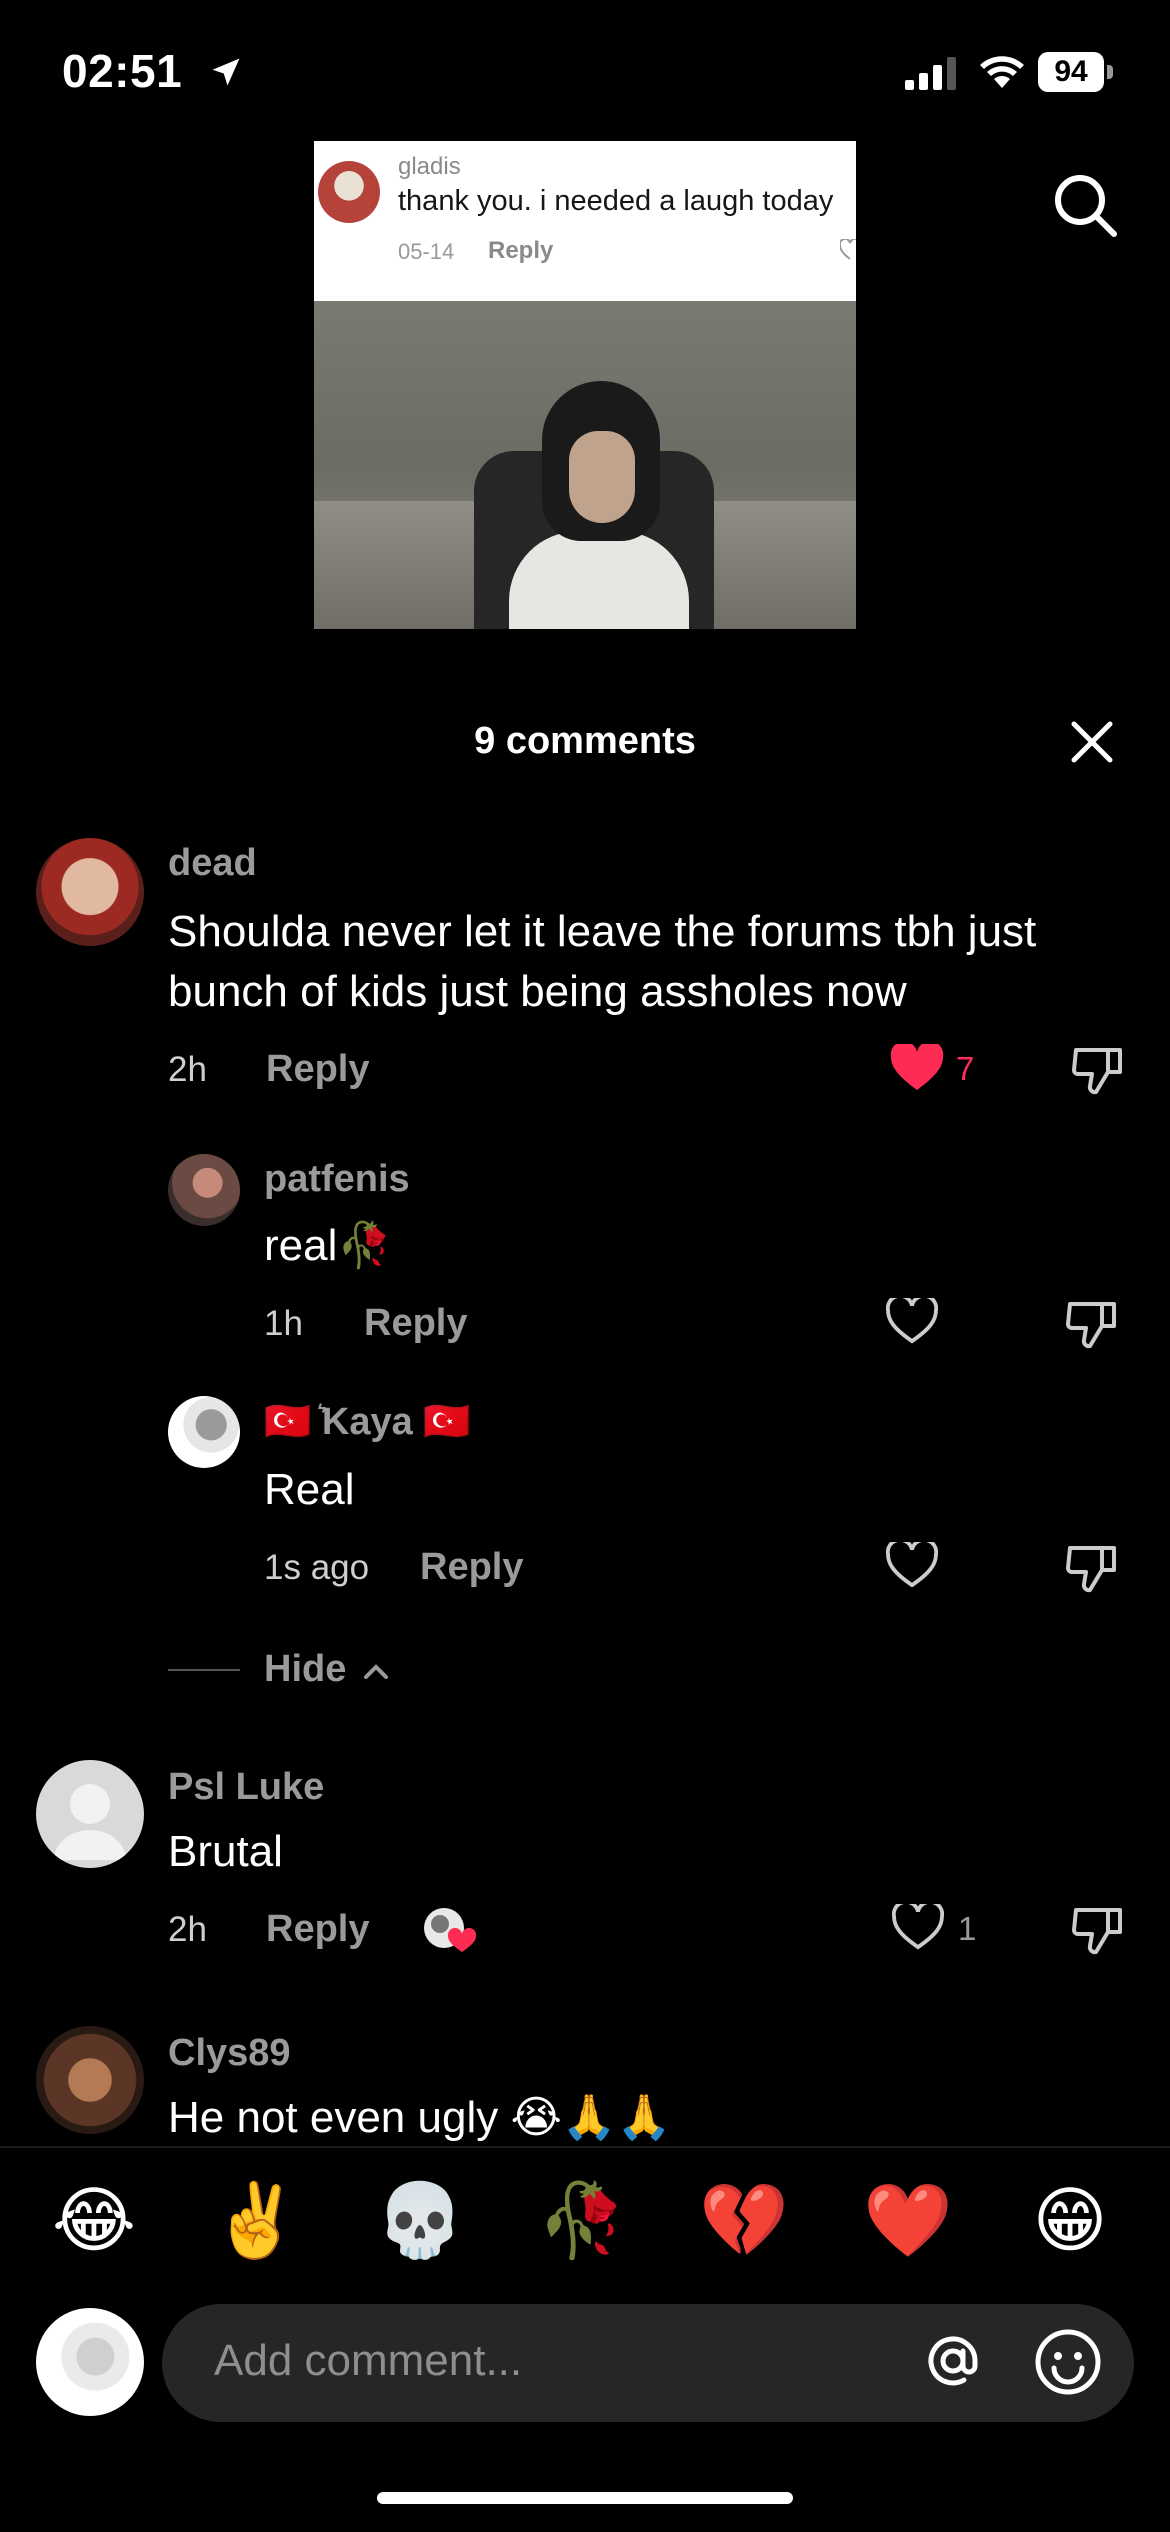 Image resolution: width=1170 pixels, height=2532 pixels. I want to click on battery-level: 94, so click(1071, 72).